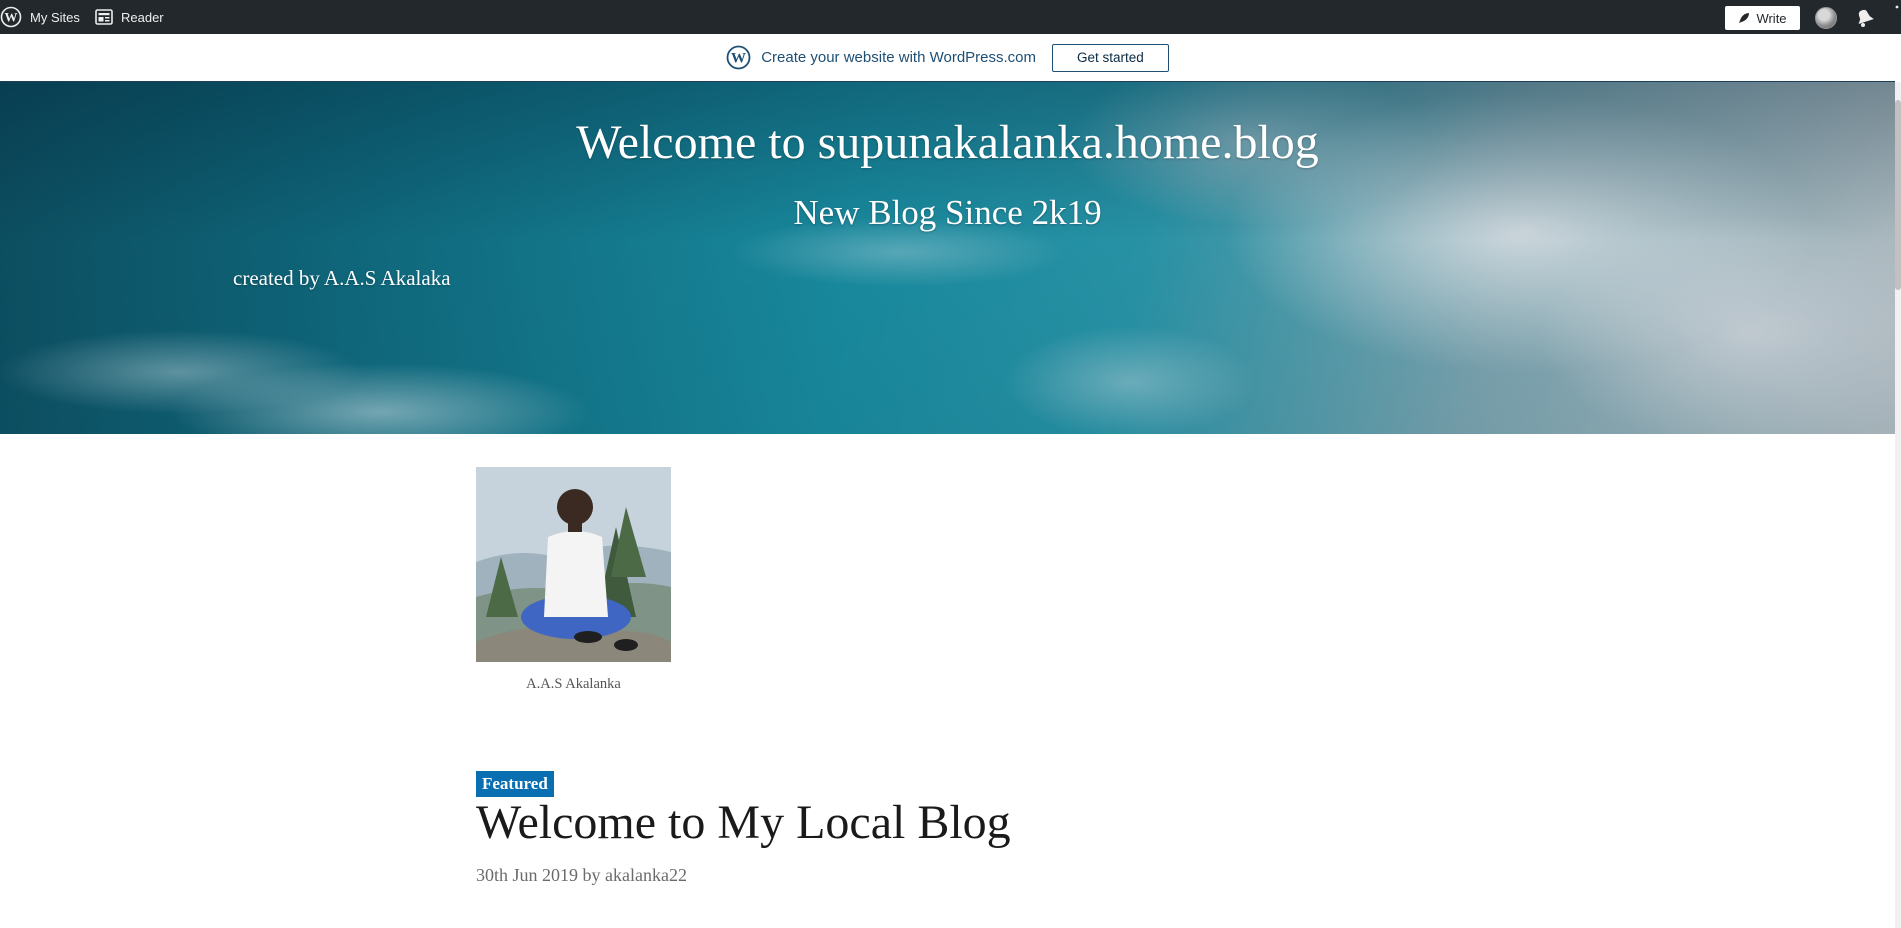 Image resolution: width=1901 pixels, height=928 pixels. Describe the element at coordinates (104, 17) in the screenshot. I see `reader-icon` at that location.